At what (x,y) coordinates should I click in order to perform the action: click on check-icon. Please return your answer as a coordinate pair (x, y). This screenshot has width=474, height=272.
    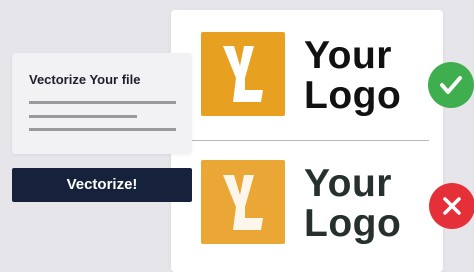
    Looking at the image, I should click on (451, 85).